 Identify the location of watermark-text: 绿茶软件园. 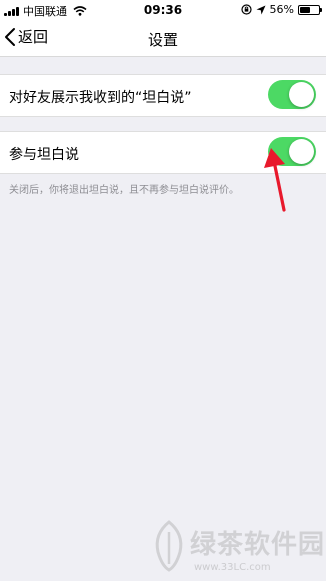
(258, 545).